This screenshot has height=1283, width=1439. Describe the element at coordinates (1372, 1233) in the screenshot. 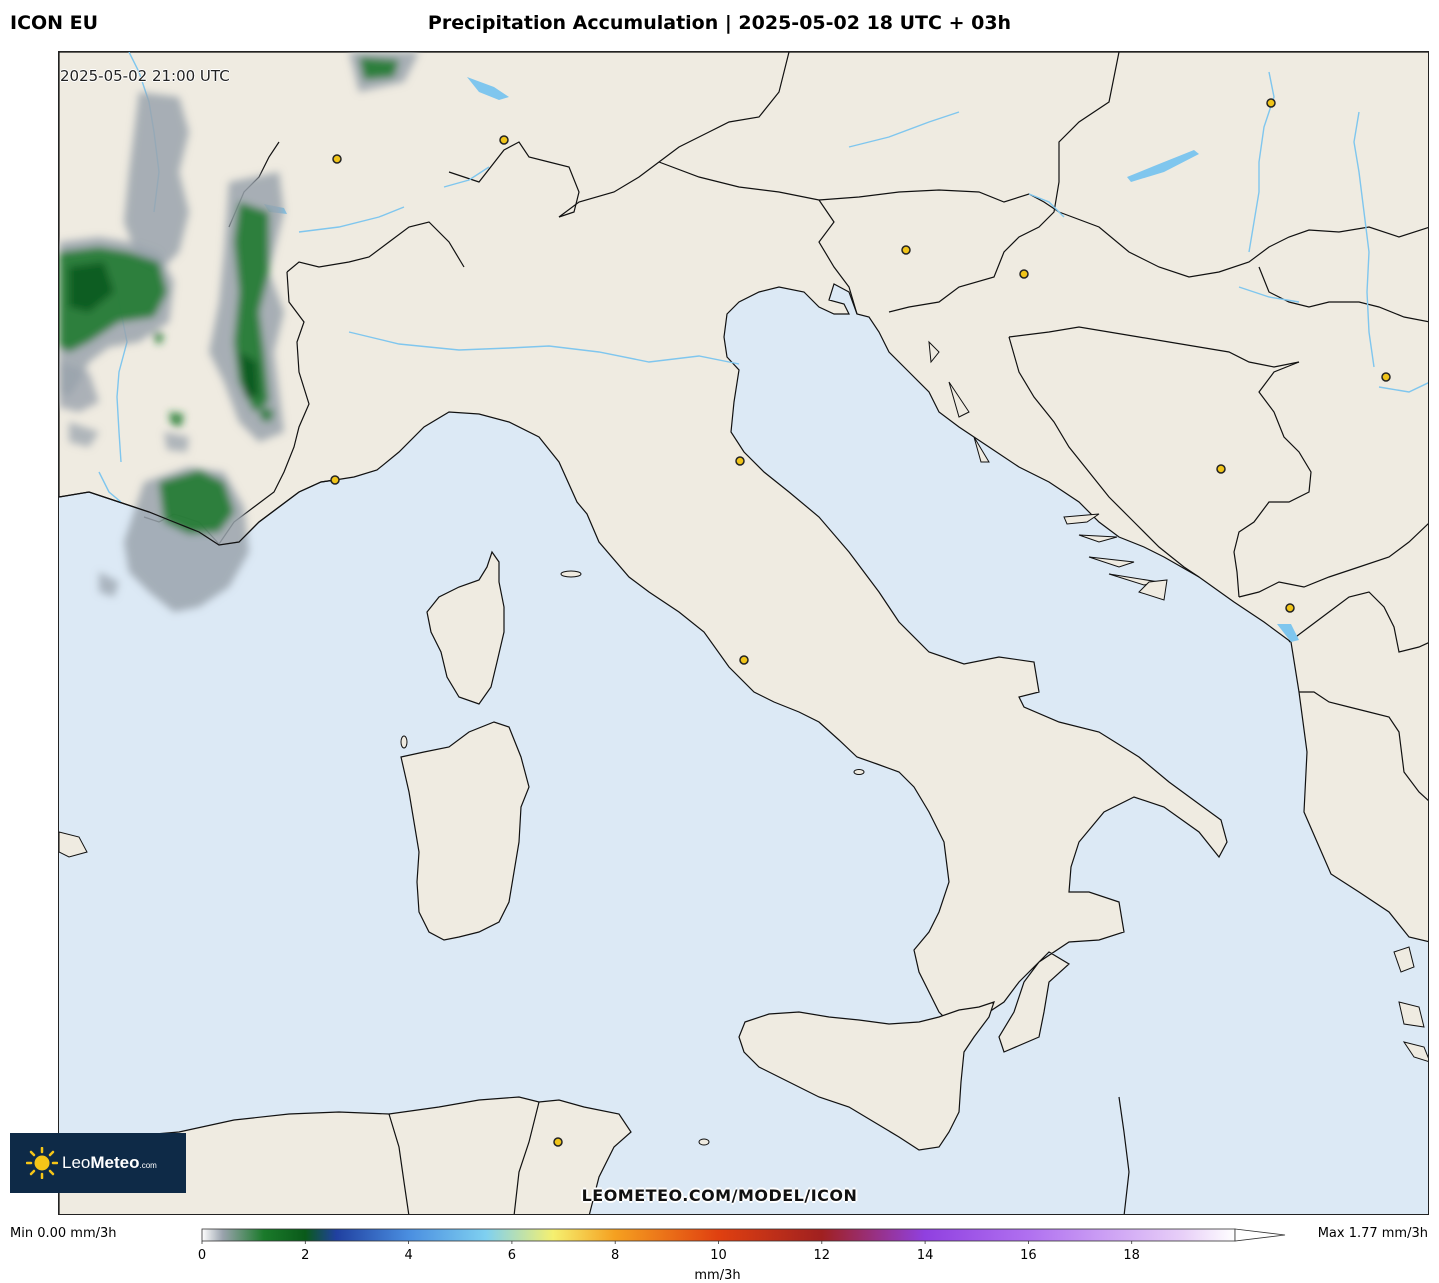

I see `legend-max-label: Max 1.77 mm/3h` at that location.